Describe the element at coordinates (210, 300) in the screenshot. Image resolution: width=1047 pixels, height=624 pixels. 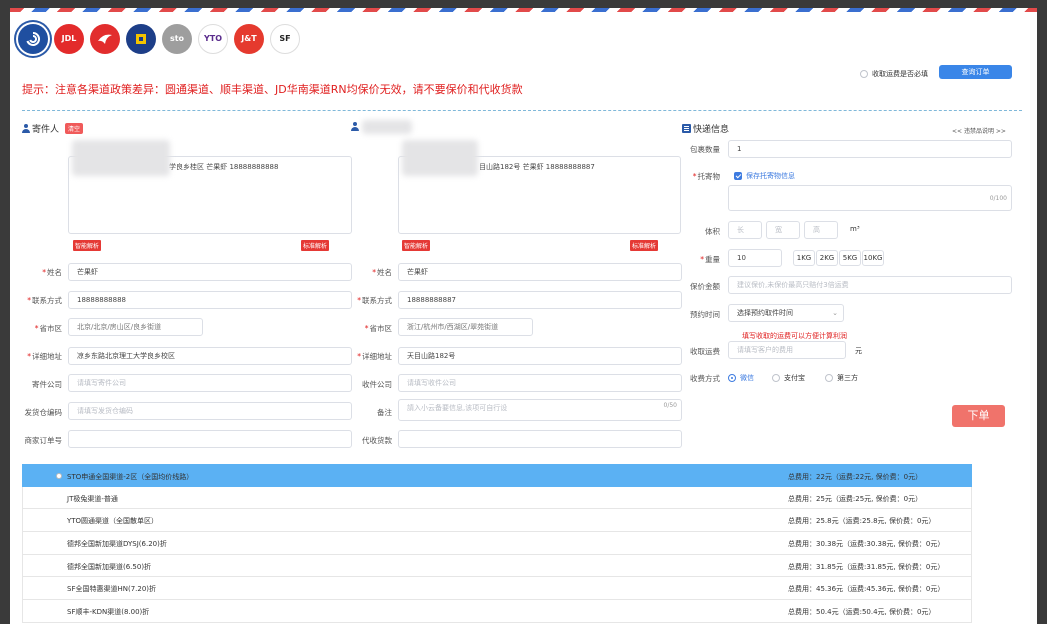
I see `sender-phone-input: 18888888888` at that location.